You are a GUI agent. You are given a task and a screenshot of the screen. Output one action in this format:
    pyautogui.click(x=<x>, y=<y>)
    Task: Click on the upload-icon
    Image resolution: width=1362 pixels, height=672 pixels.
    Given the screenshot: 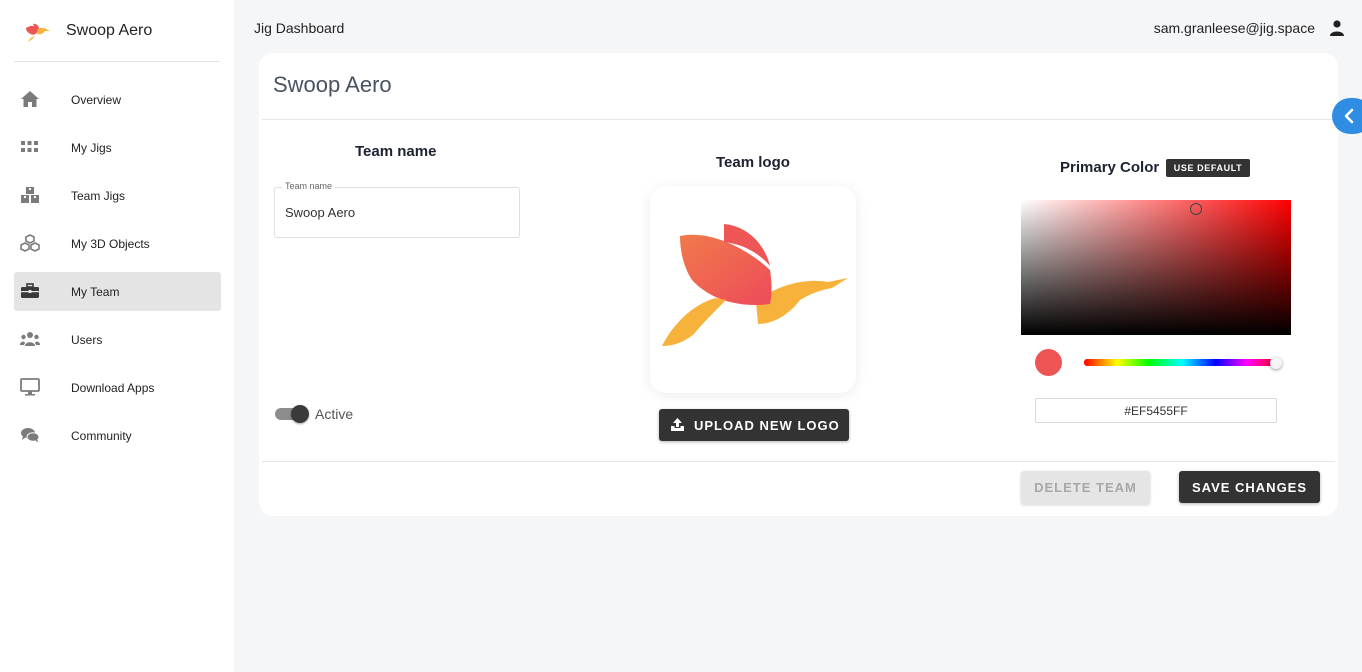 What is the action you would take?
    pyautogui.click(x=677, y=424)
    